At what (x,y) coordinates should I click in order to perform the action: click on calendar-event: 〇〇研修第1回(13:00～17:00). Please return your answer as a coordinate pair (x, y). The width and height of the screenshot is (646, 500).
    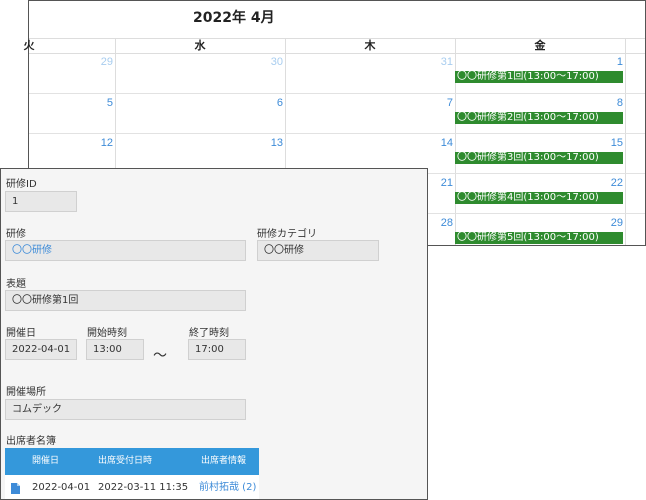
    Looking at the image, I should click on (539, 77).